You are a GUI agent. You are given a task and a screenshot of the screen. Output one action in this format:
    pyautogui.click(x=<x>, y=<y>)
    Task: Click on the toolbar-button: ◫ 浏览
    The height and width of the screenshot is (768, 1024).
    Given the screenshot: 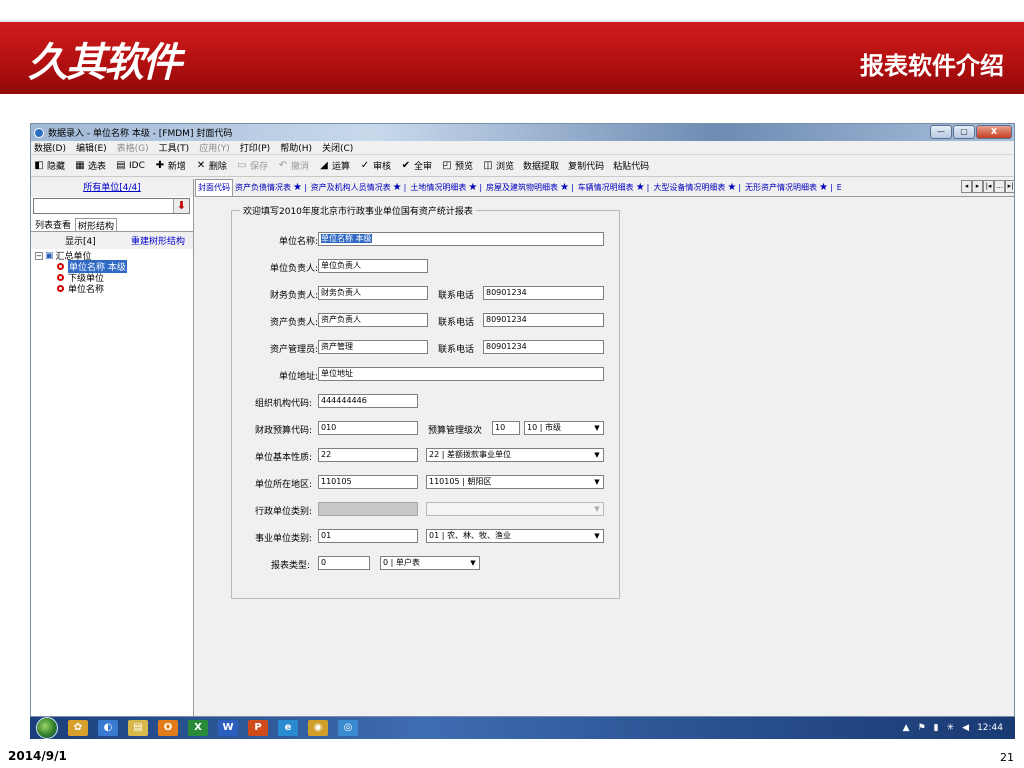 What is the action you would take?
    pyautogui.click(x=498, y=166)
    